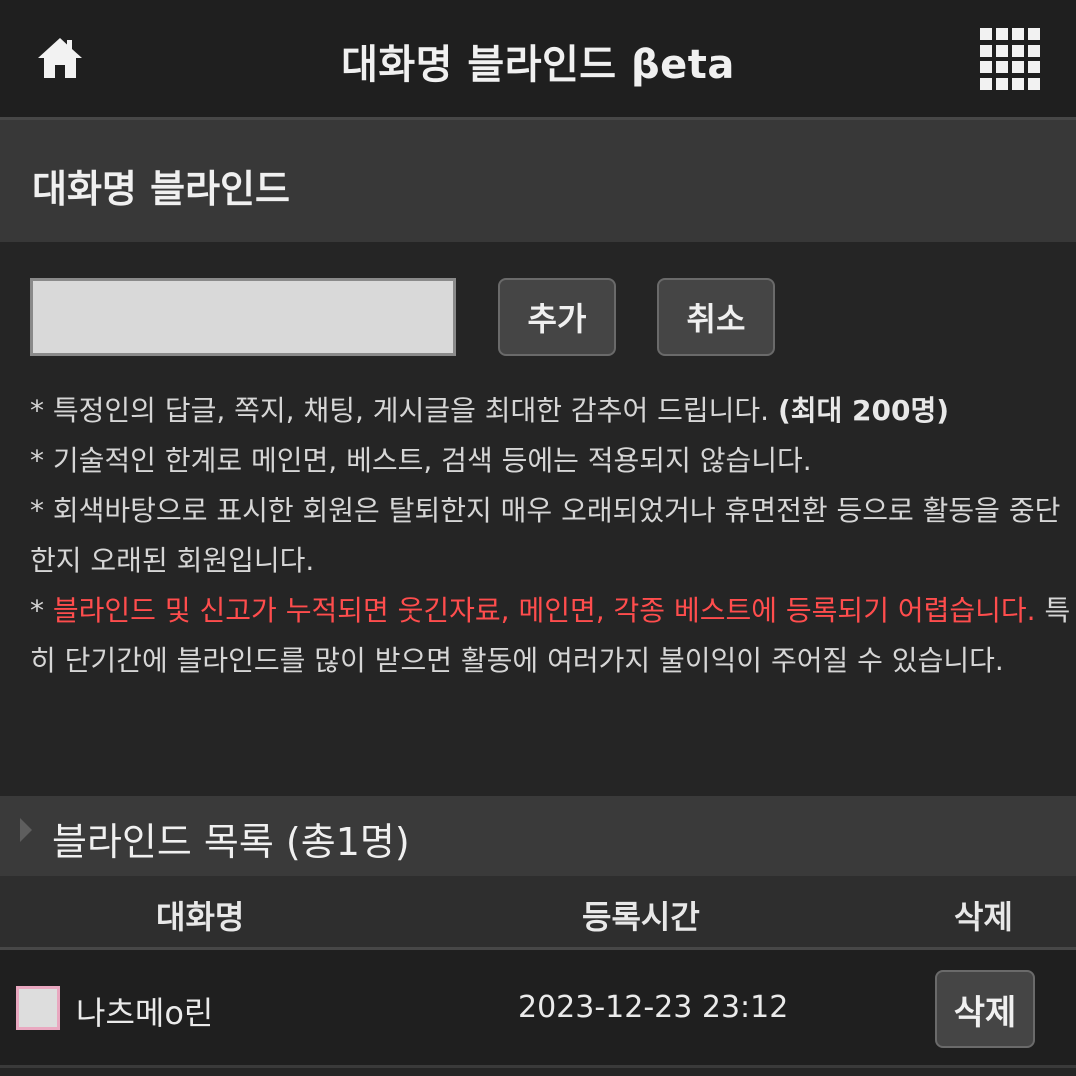  Describe the element at coordinates (538, 836) in the screenshot. I see `blind-list-header: 블라인드 목록 (총1명)` at that location.